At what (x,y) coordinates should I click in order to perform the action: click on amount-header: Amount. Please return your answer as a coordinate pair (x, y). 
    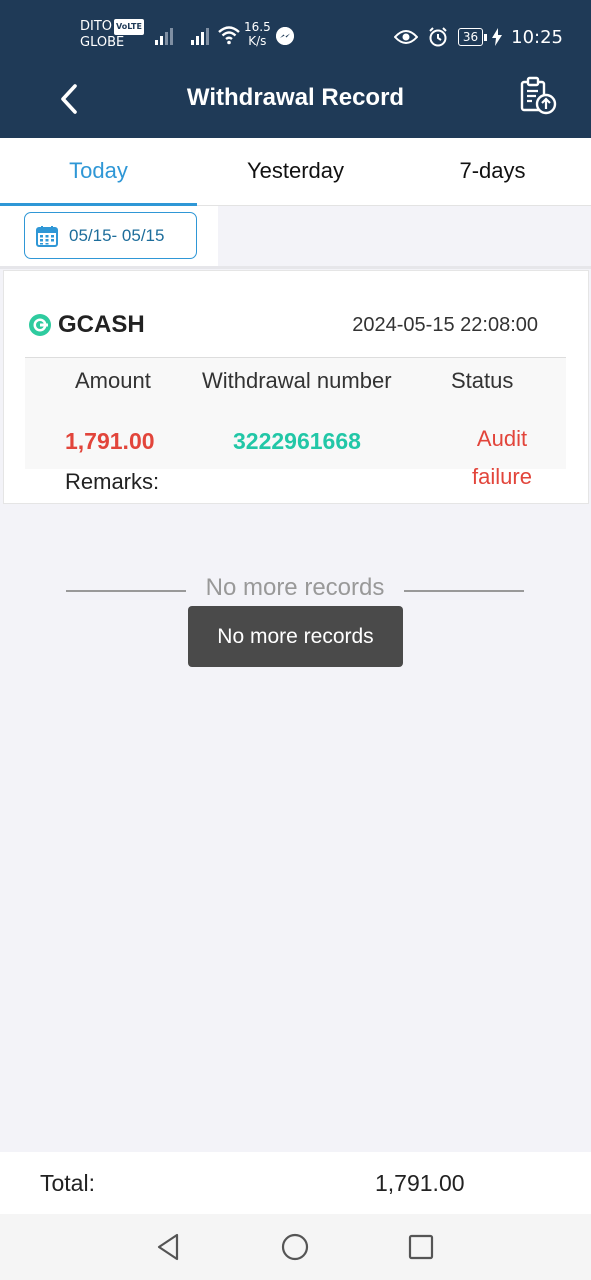
    Looking at the image, I should click on (113, 380).